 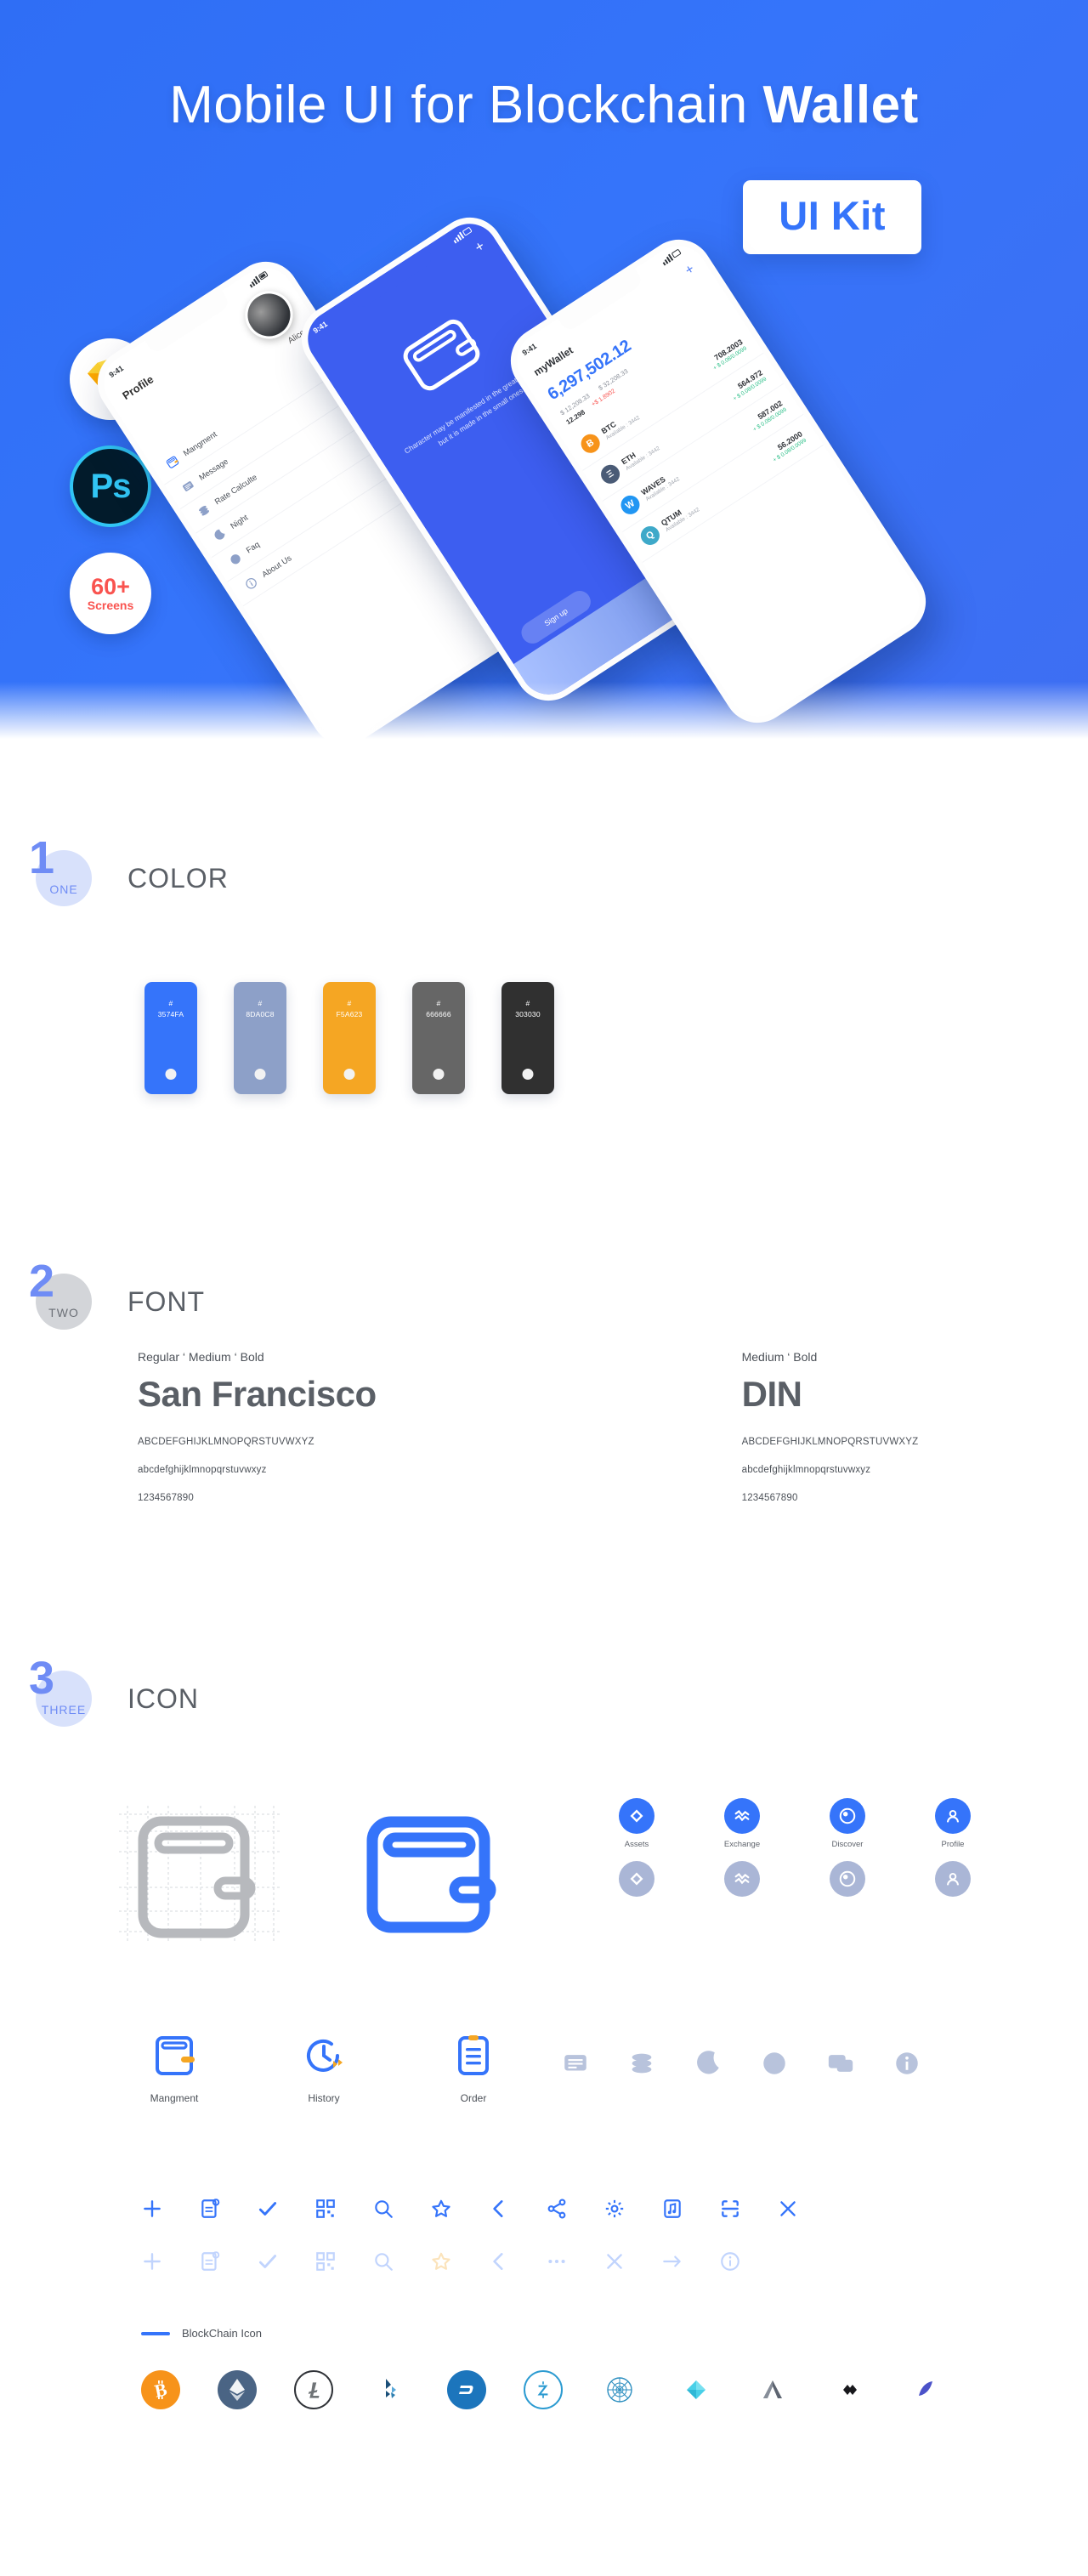 I want to click on tab-icon-assets: Assets, so click(x=637, y=1848).